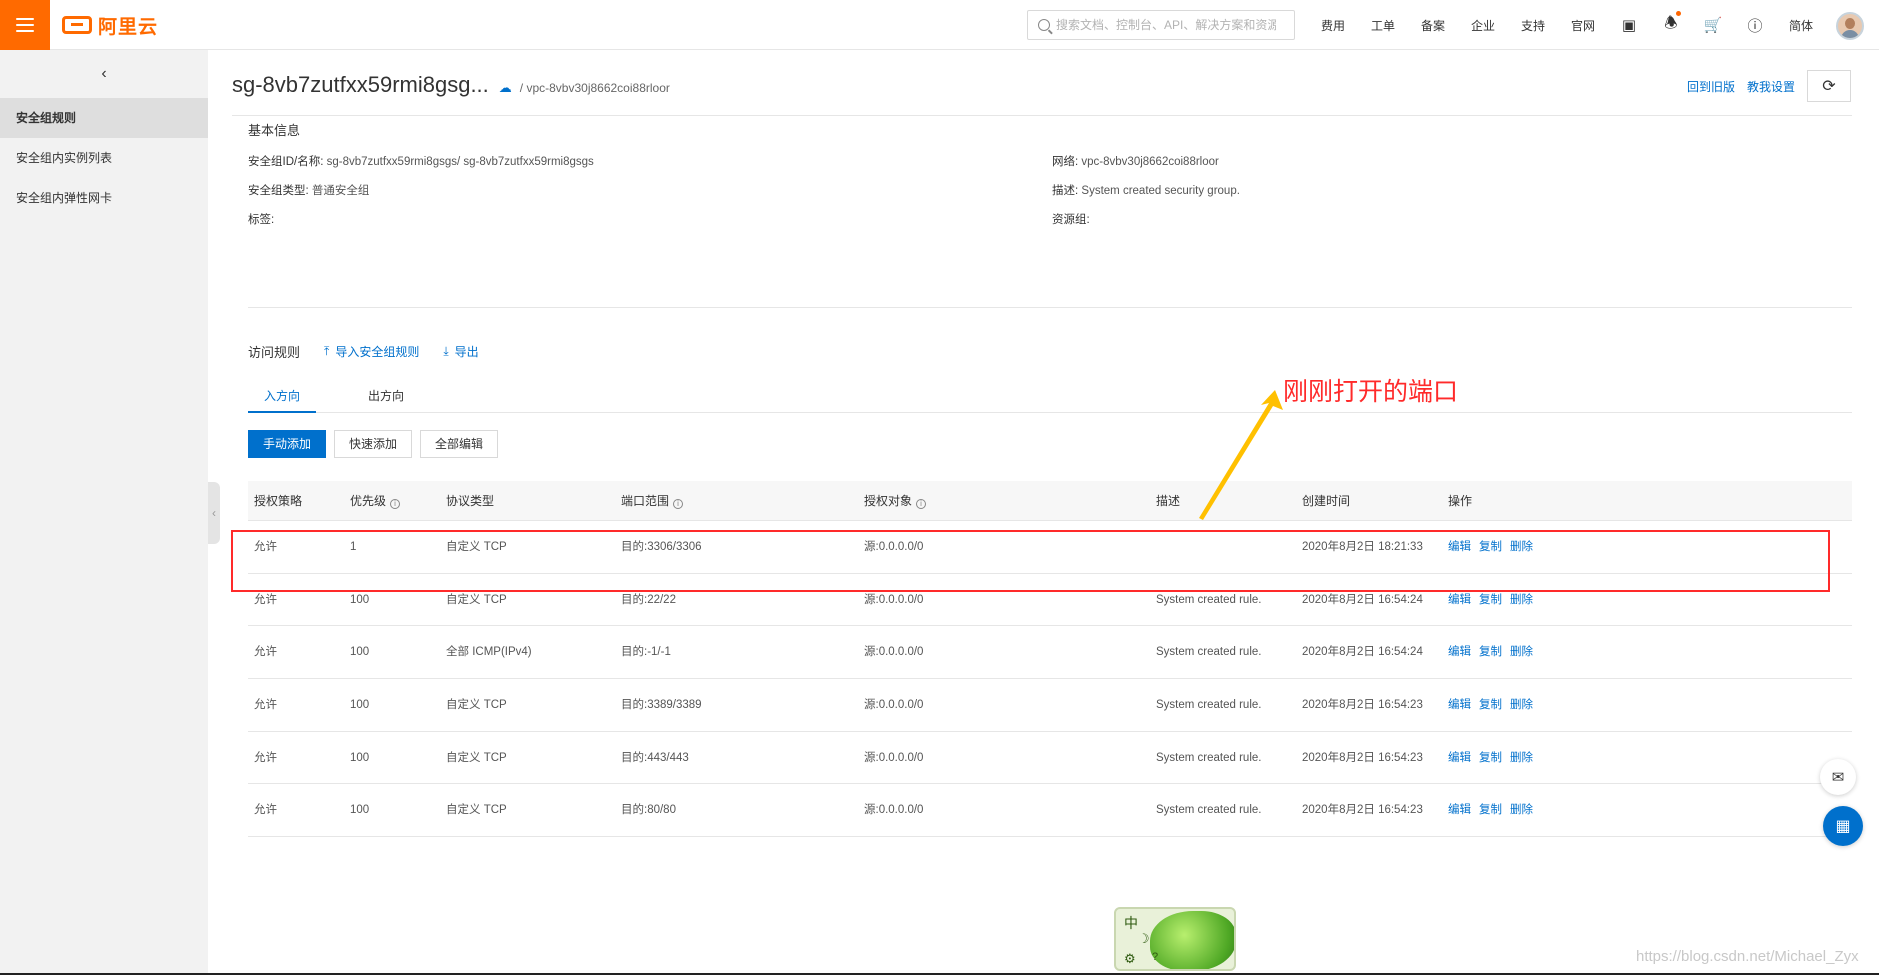 Image resolution: width=1879 pixels, height=975 pixels. Describe the element at coordinates (466, 352) in the screenshot. I see `export-label: 导出` at that location.